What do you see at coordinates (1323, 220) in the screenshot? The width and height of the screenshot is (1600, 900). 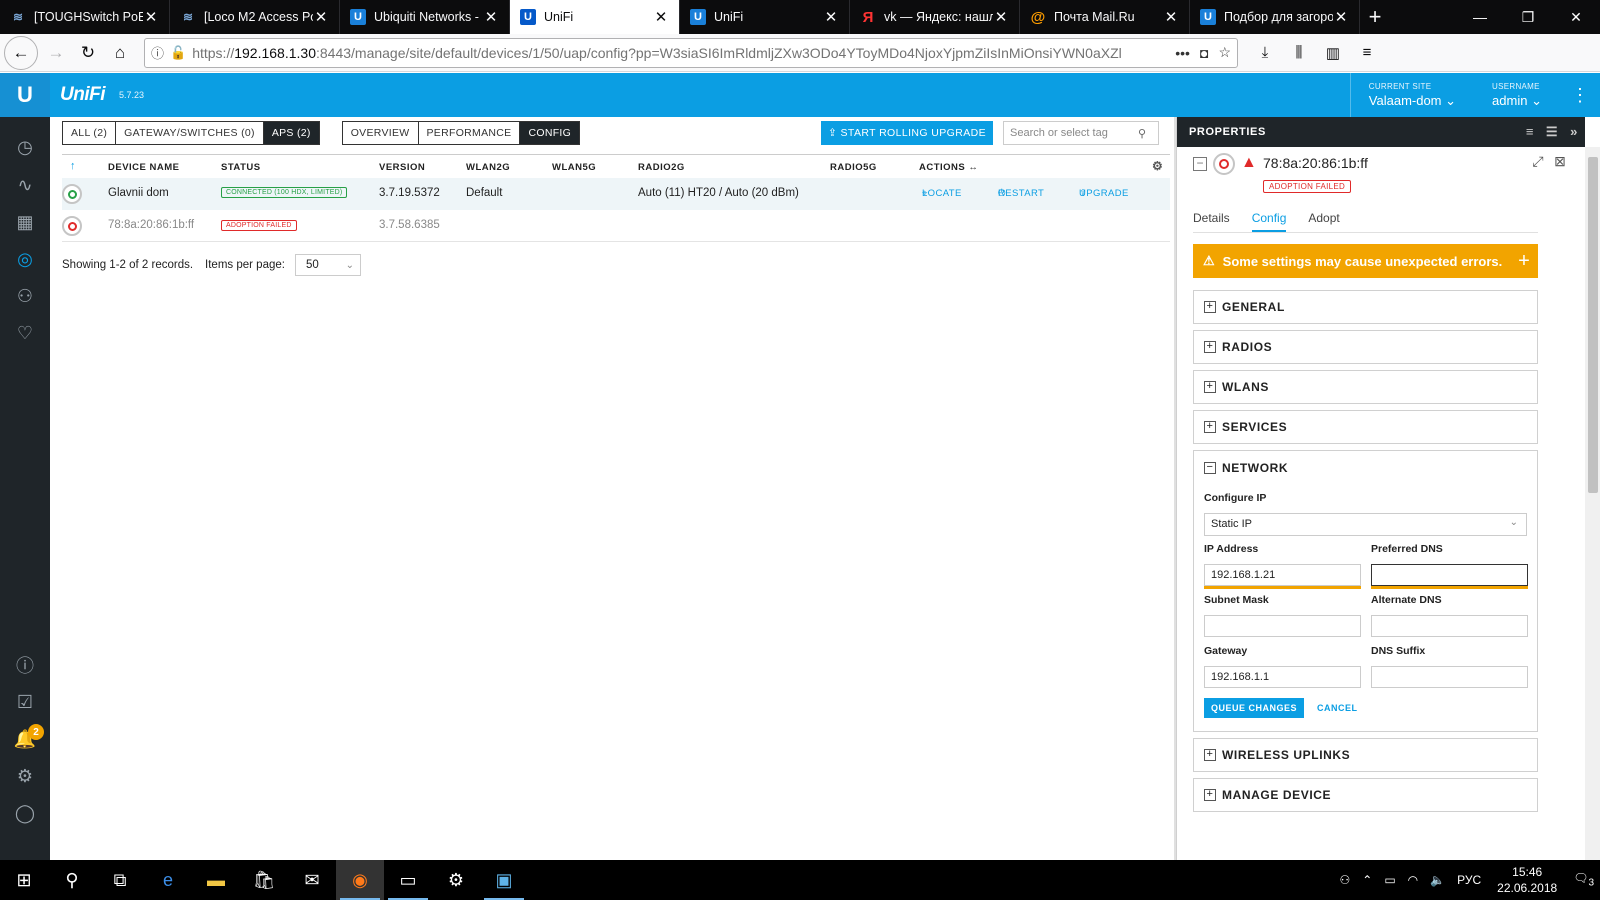 I see `tab-adopt: Adopt` at bounding box center [1323, 220].